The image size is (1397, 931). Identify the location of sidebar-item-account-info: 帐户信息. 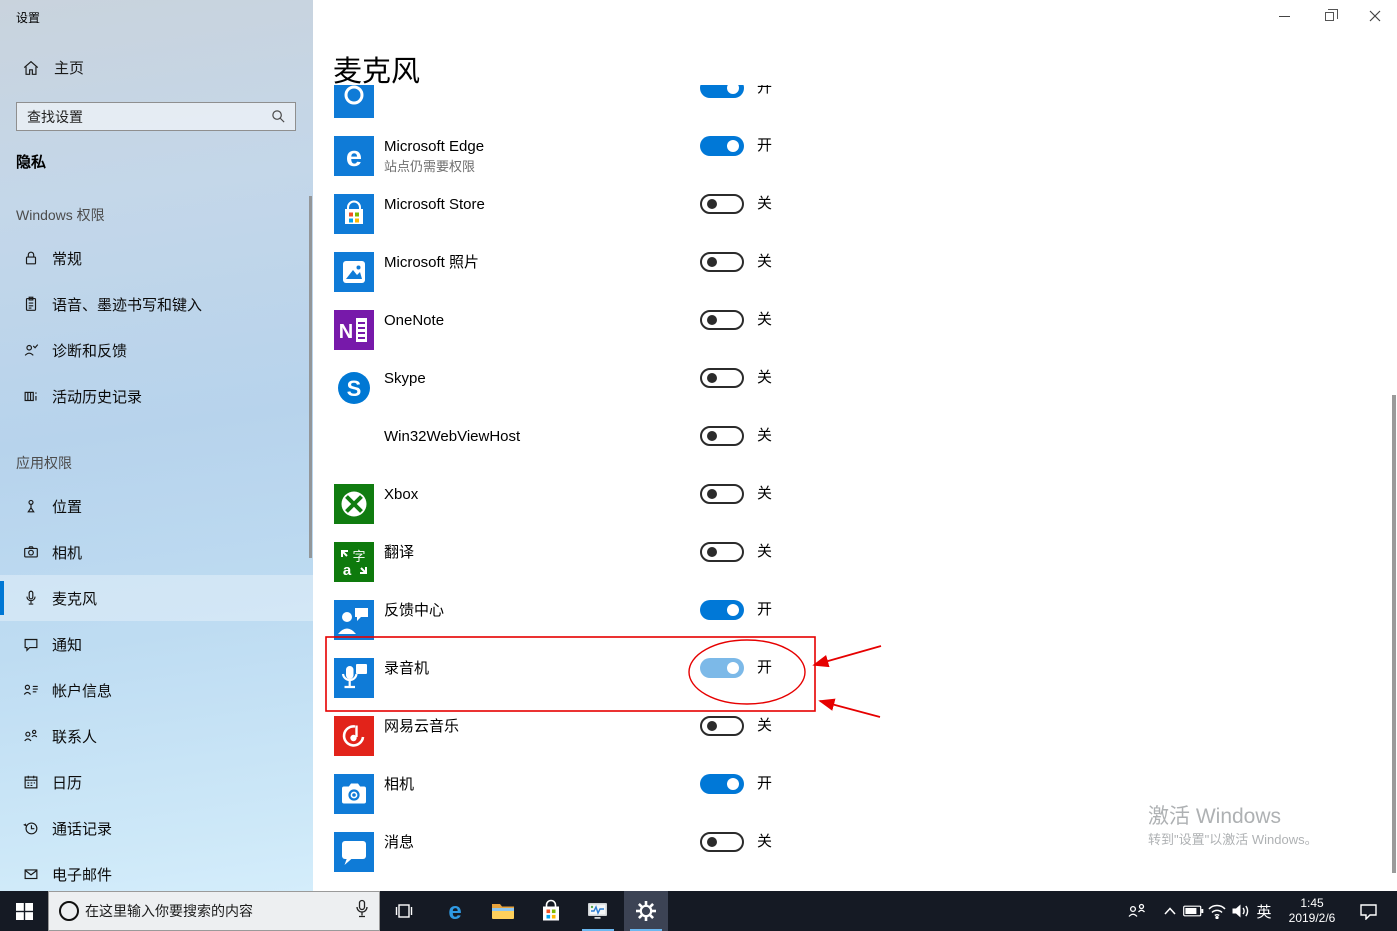
(156, 690).